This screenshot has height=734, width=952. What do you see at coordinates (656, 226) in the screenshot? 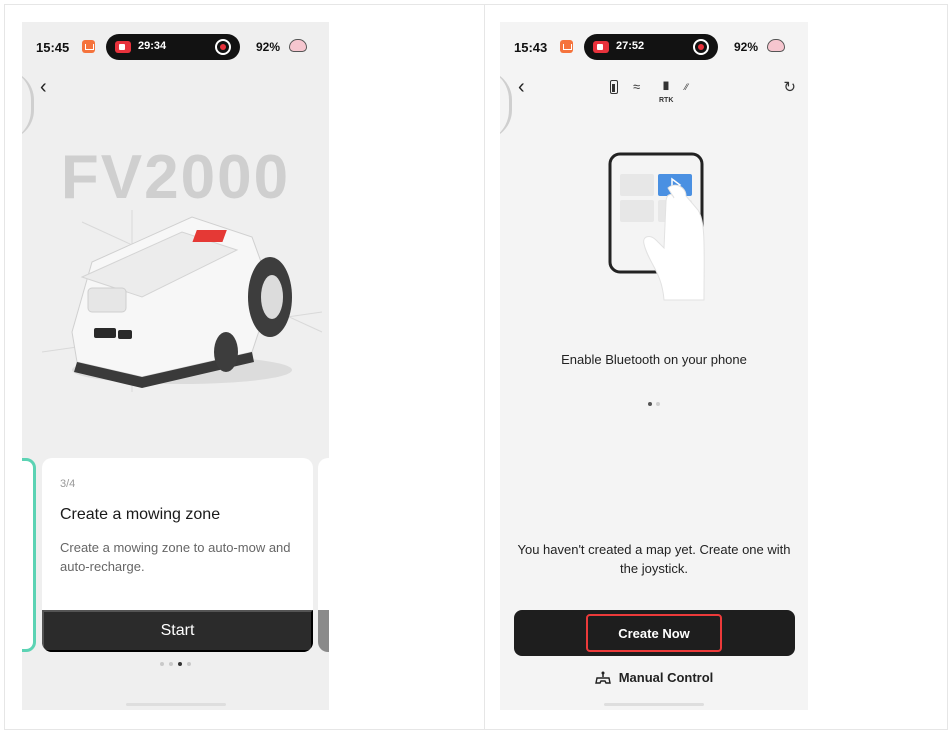
I see `bluetooth-illustration` at bounding box center [656, 226].